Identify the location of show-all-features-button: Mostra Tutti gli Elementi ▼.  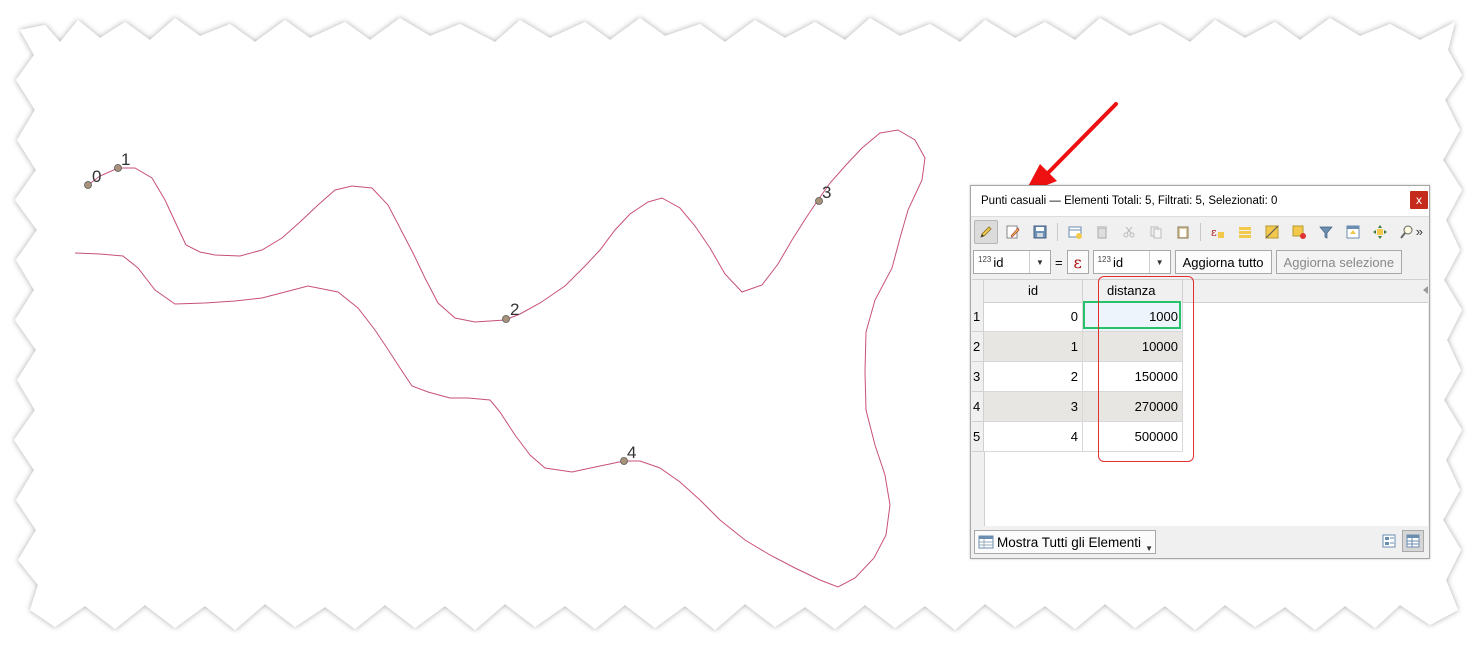
(1065, 542).